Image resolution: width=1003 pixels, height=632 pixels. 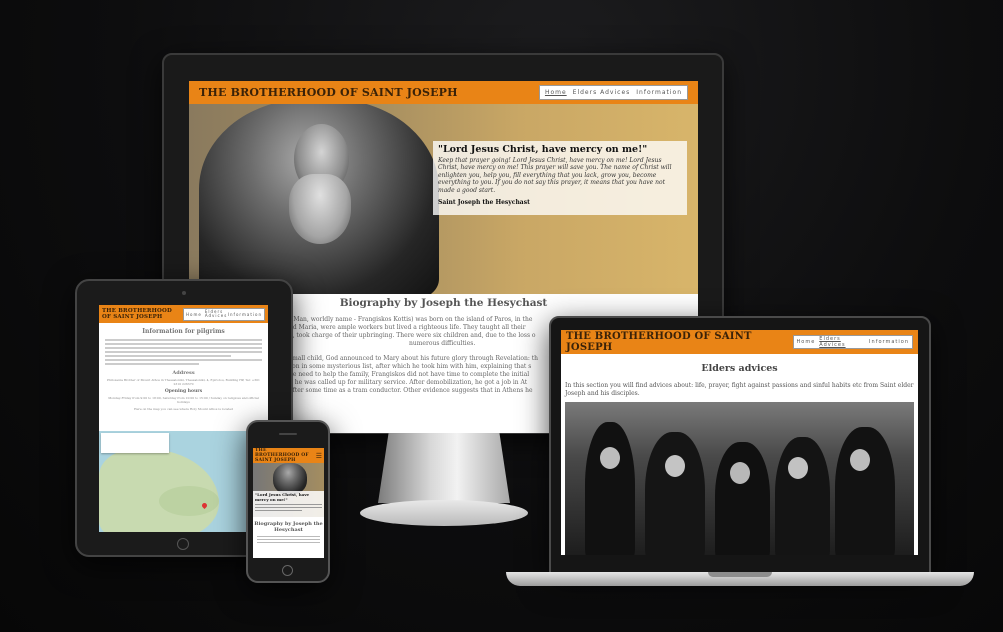 What do you see at coordinates (183, 373) in the screenshot?
I see `tablet-address-heading: Address` at bounding box center [183, 373].